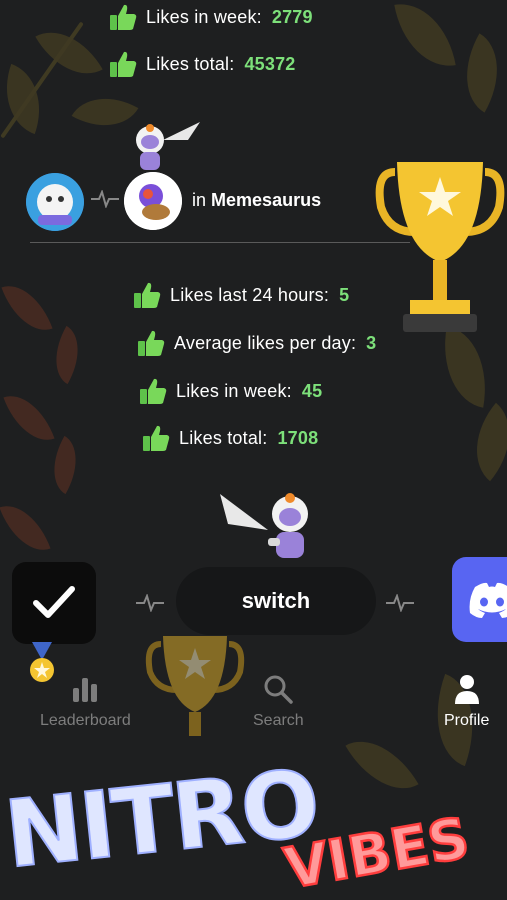  What do you see at coordinates (85, 690) in the screenshot?
I see `bar-chart-icon` at bounding box center [85, 690].